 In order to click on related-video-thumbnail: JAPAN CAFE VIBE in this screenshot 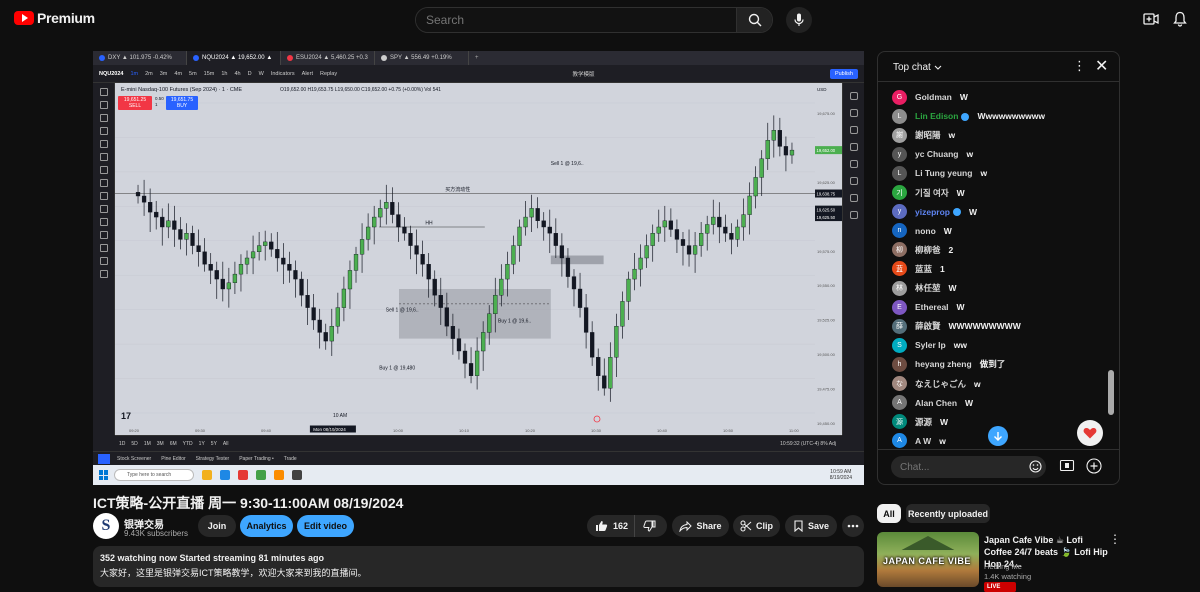, I will do `click(928, 559)`.